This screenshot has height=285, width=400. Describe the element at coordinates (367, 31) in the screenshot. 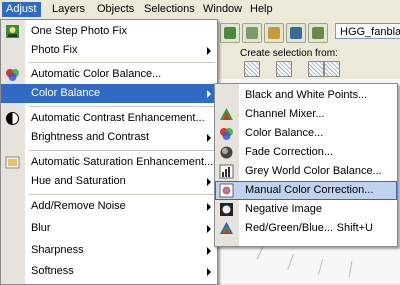

I see `filename-field: HGG_fanblade` at that location.